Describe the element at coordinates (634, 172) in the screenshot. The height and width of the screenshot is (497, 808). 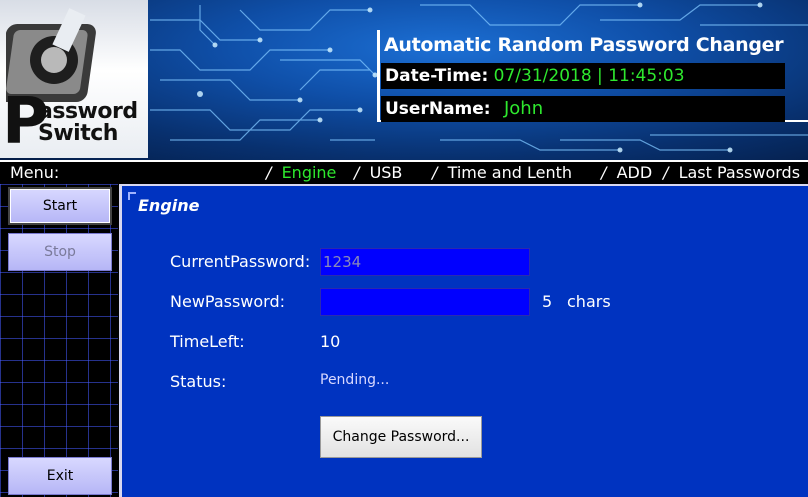
I see `tab-add-label: ADD` at that location.